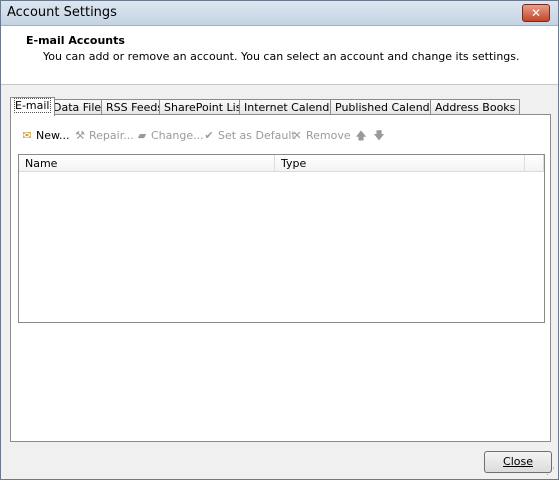 The height and width of the screenshot is (480, 559). What do you see at coordinates (551, 472) in the screenshot?
I see `resize-grip-icon: ⋰` at bounding box center [551, 472].